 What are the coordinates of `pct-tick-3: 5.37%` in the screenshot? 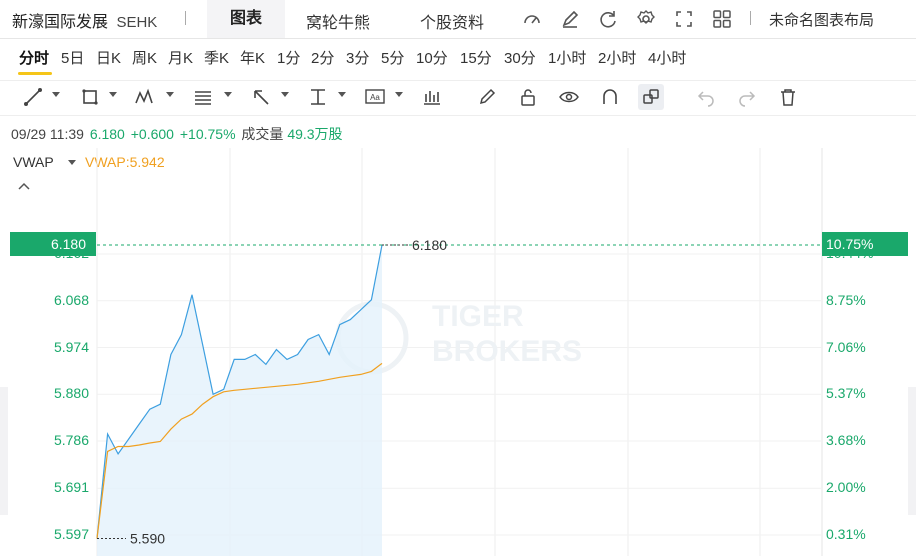 It's located at (846, 393).